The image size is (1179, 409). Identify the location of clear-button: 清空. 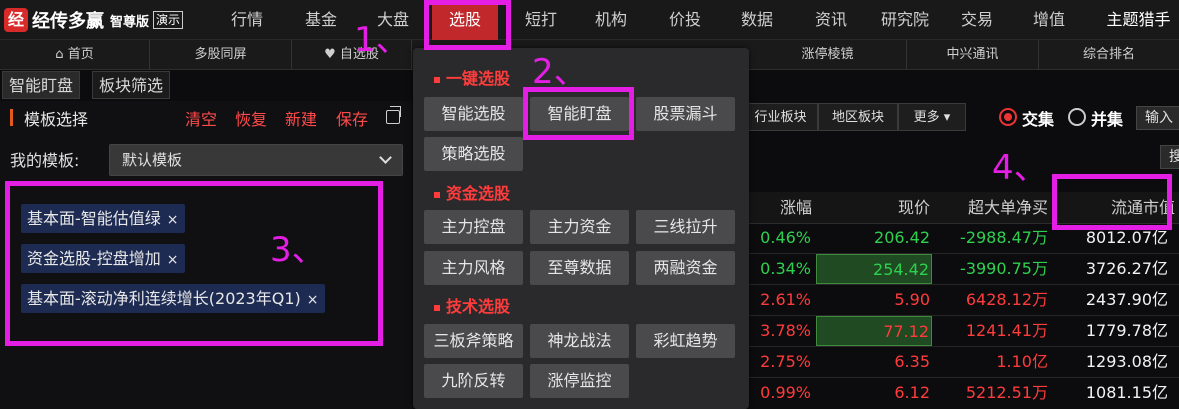
(201, 118).